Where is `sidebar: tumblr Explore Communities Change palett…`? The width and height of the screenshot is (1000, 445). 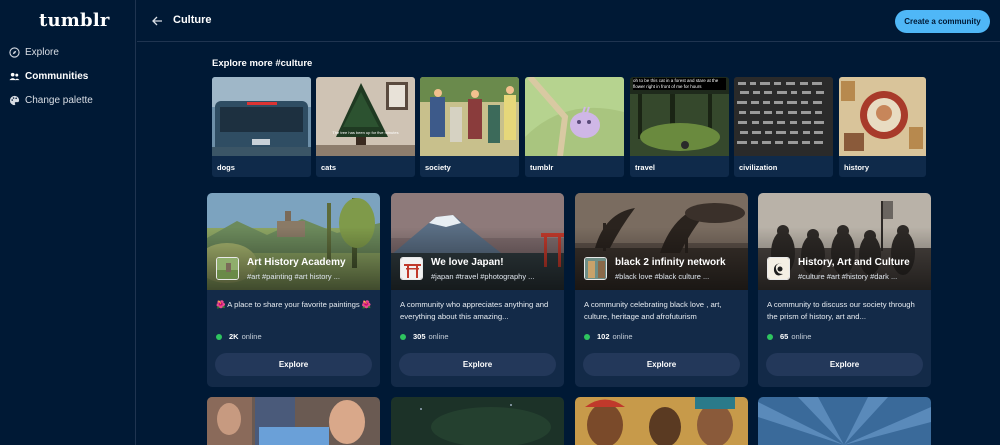
sidebar: tumblr Explore Communities Change palett… is located at coordinates (68, 222).